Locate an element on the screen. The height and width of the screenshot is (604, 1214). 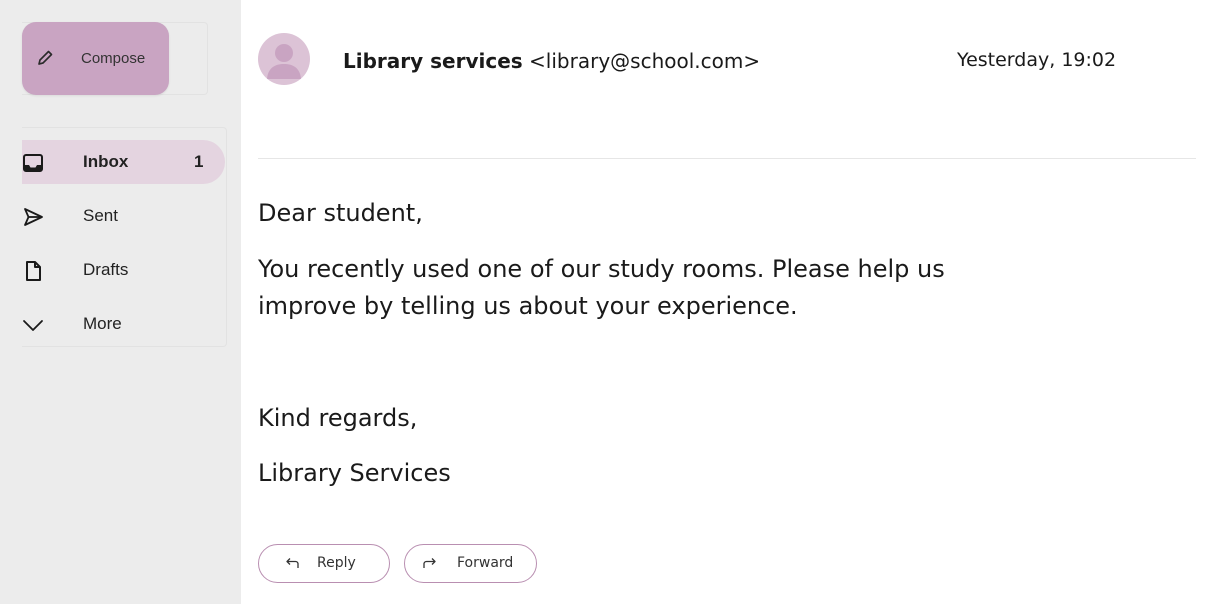
message-date: Yesterday, 19:02 is located at coordinates (1037, 60).